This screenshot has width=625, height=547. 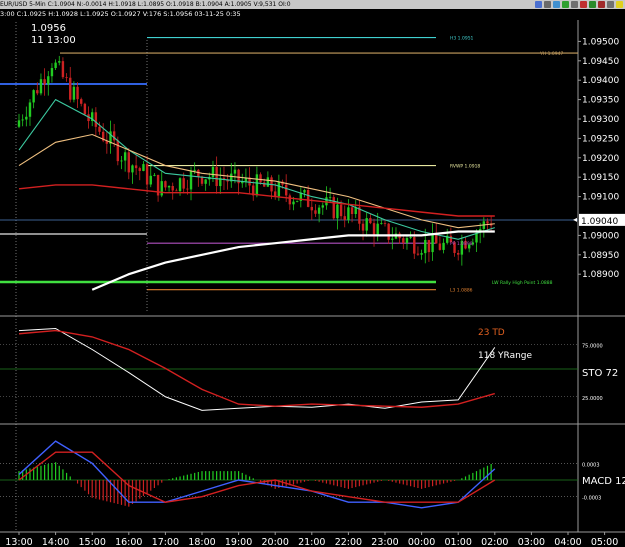 I want to click on time-tick-label: 03:00, so click(x=531, y=542).